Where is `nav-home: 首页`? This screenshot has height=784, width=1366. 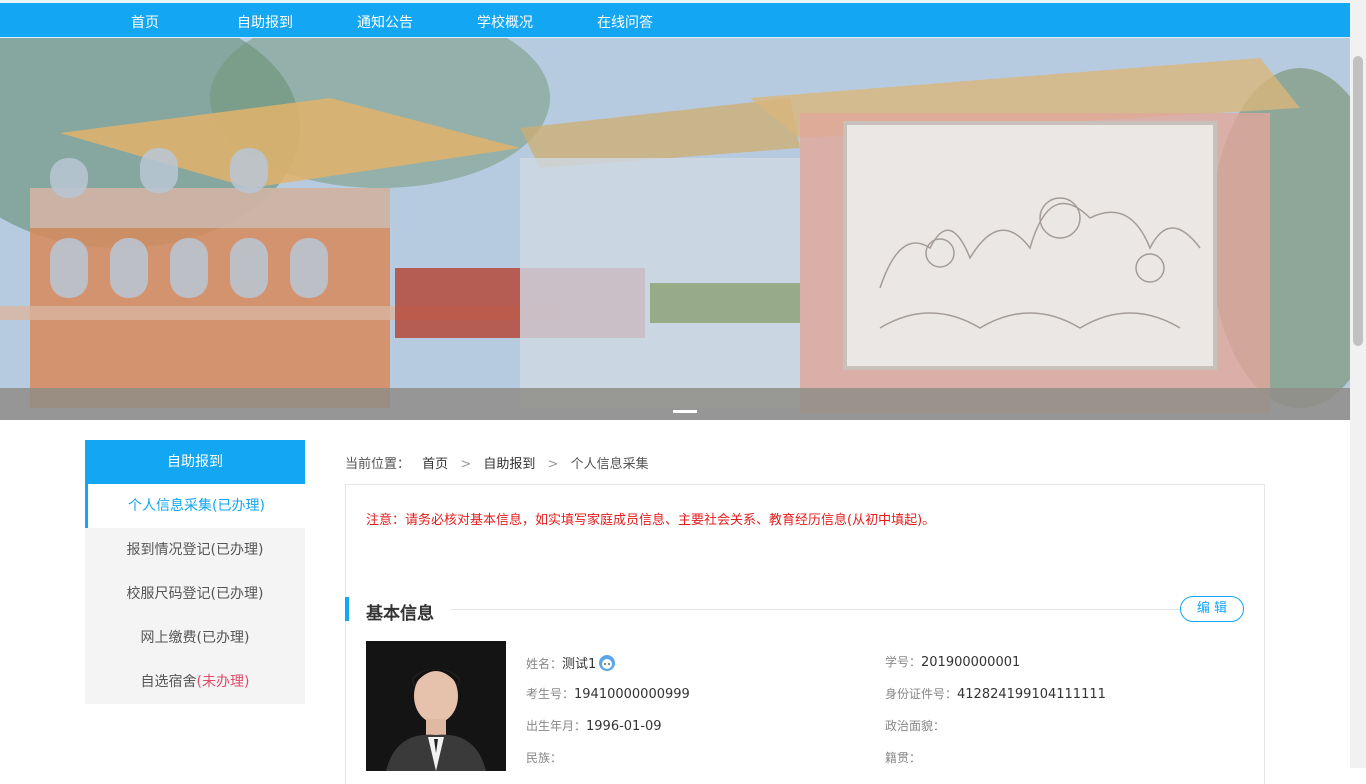
nav-home: 首页 is located at coordinates (145, 22).